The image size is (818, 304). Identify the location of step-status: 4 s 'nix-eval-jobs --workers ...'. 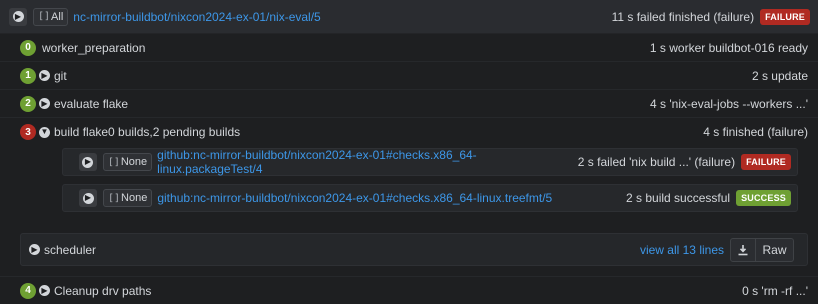
(729, 103).